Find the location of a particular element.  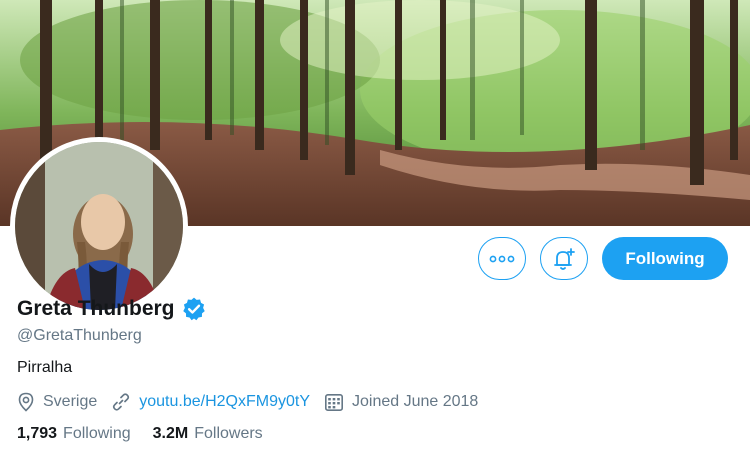

more-options-button is located at coordinates (502, 258).